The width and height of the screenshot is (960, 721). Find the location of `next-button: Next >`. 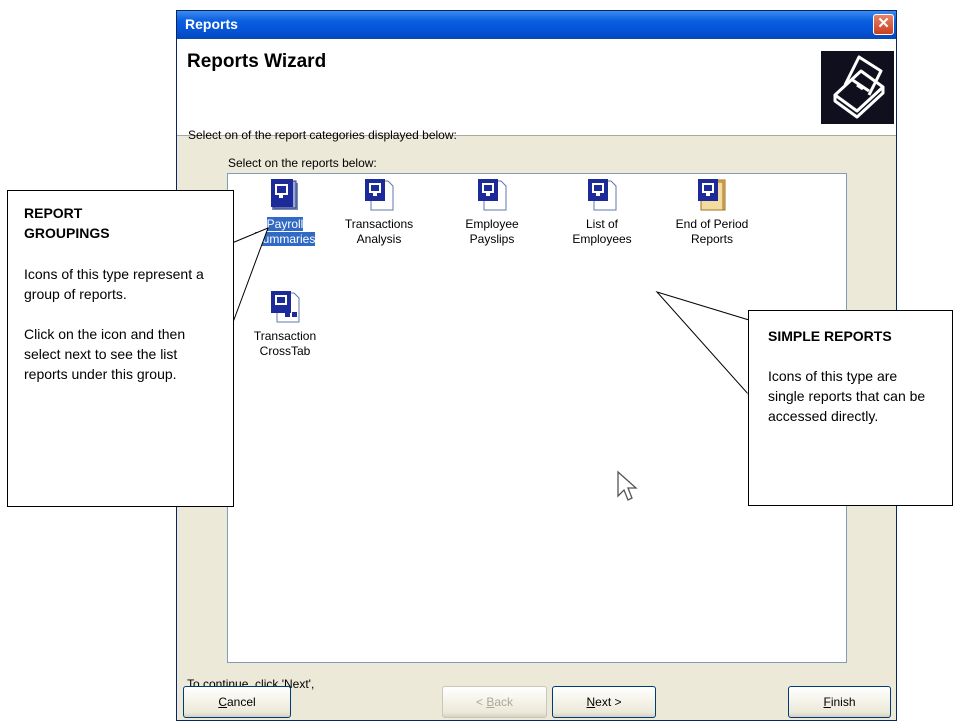

next-button: Next > is located at coordinates (604, 702).